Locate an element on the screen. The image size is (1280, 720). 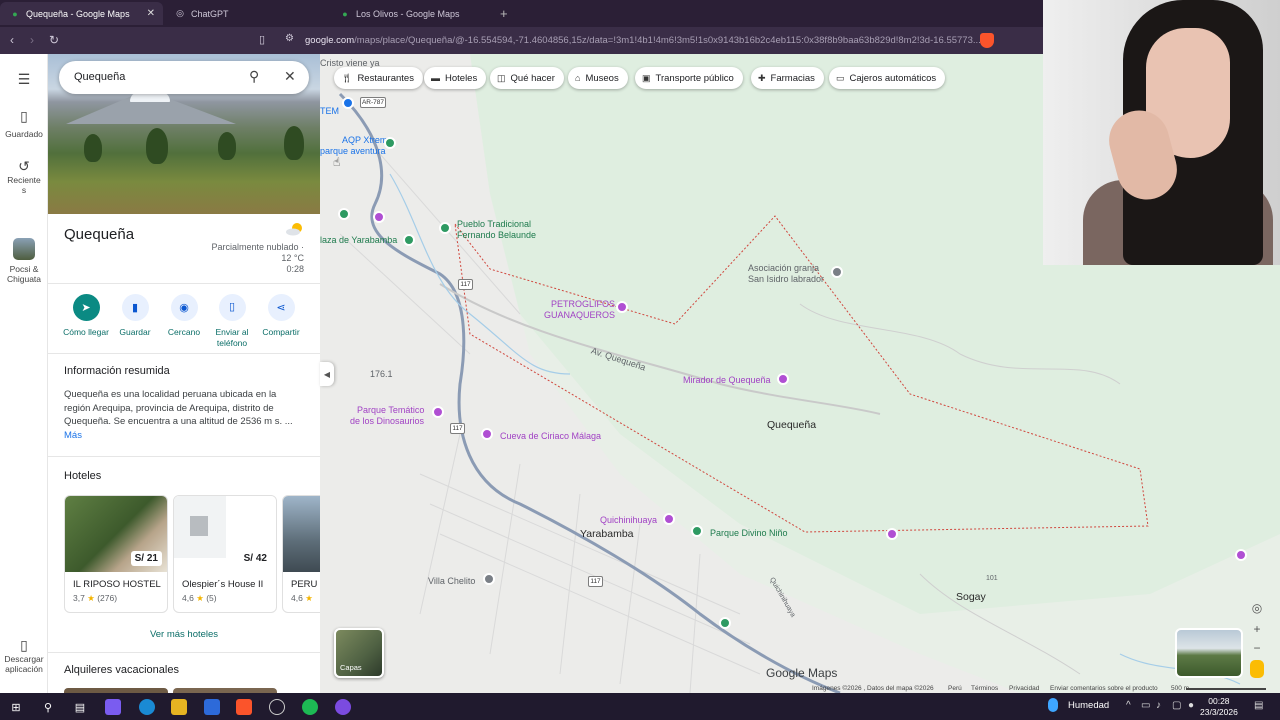
terms-link: Términos is located at coordinates (984, 688).